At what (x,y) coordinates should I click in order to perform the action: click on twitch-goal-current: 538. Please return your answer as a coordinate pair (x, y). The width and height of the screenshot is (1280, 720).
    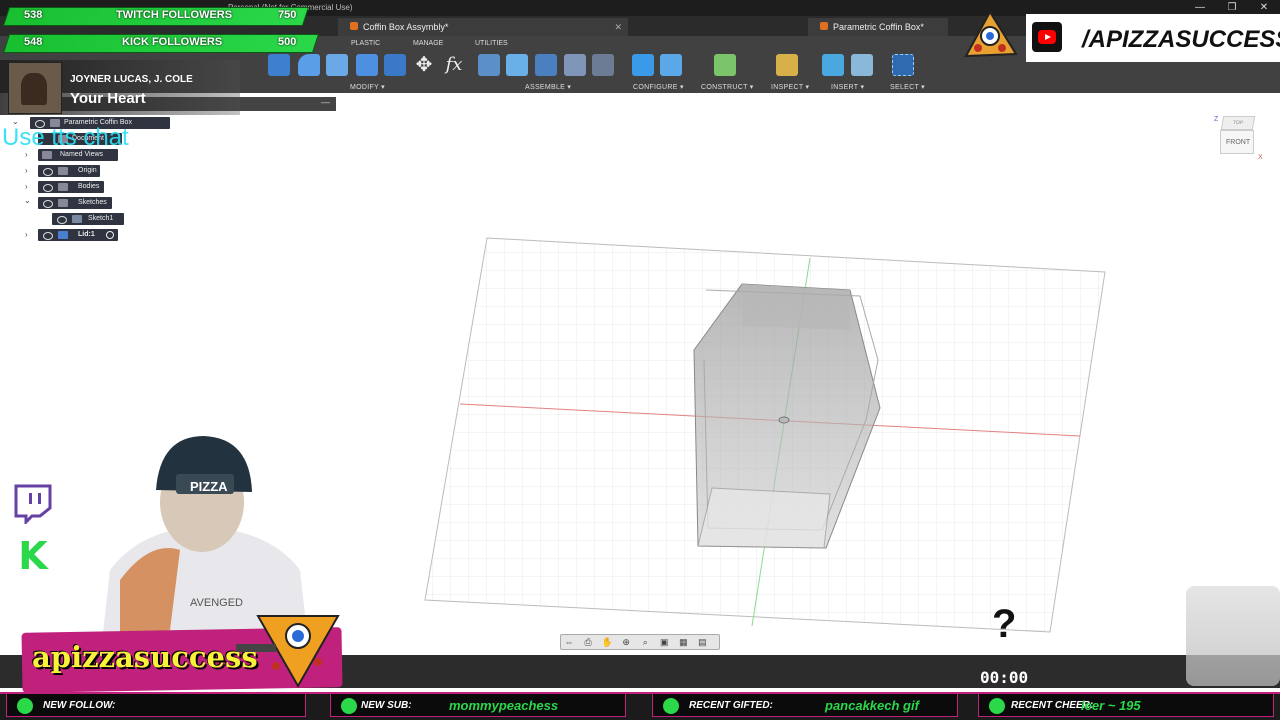
    Looking at the image, I should click on (33, 15).